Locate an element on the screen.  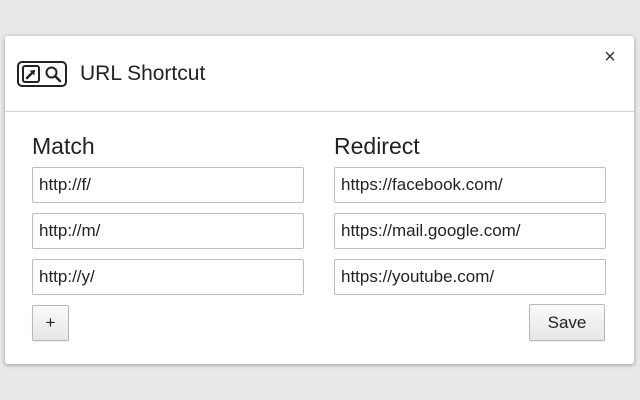
save-button: Save is located at coordinates (567, 322).